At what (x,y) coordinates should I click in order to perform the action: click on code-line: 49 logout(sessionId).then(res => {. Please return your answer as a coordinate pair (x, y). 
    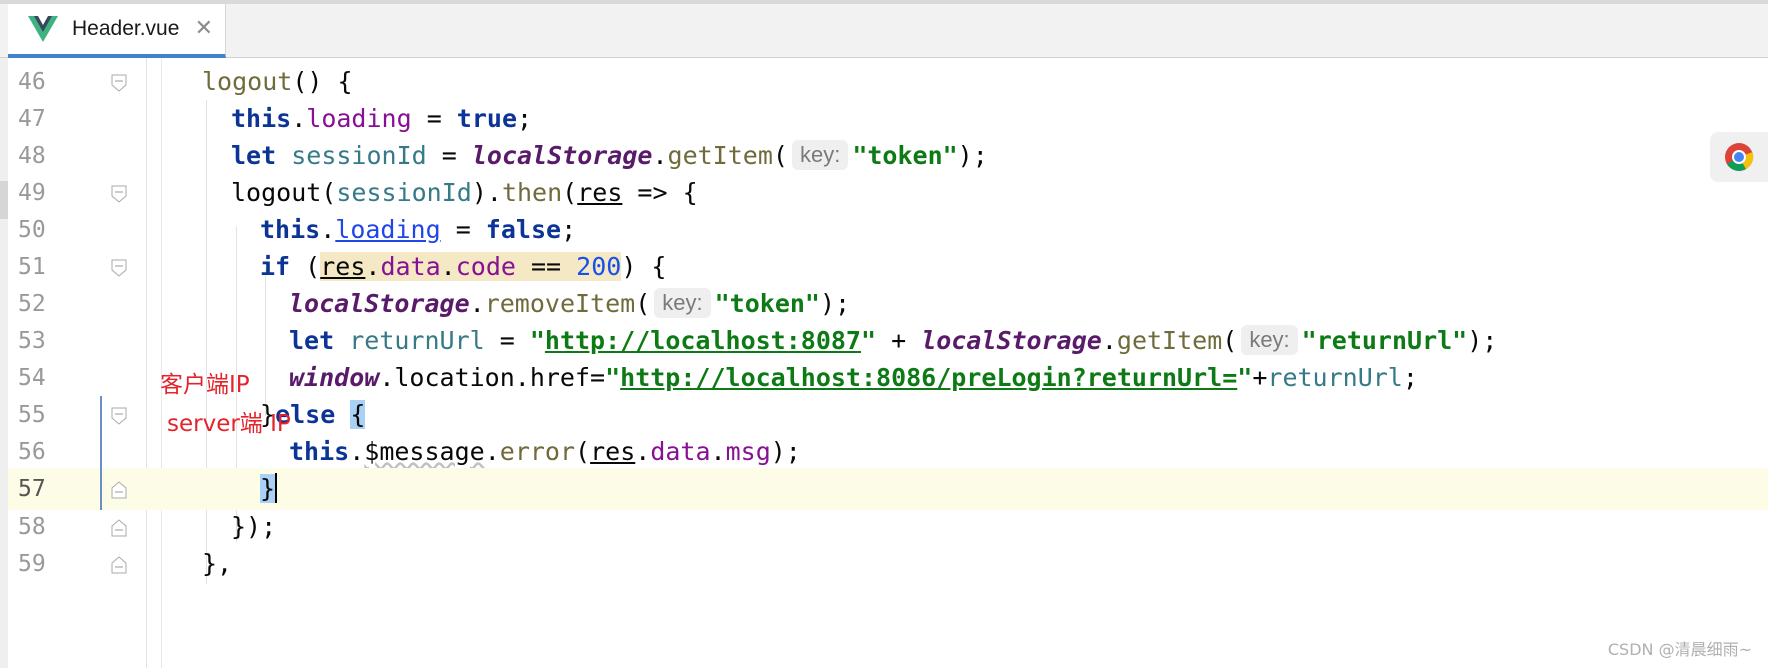
    Looking at the image, I should click on (888, 193).